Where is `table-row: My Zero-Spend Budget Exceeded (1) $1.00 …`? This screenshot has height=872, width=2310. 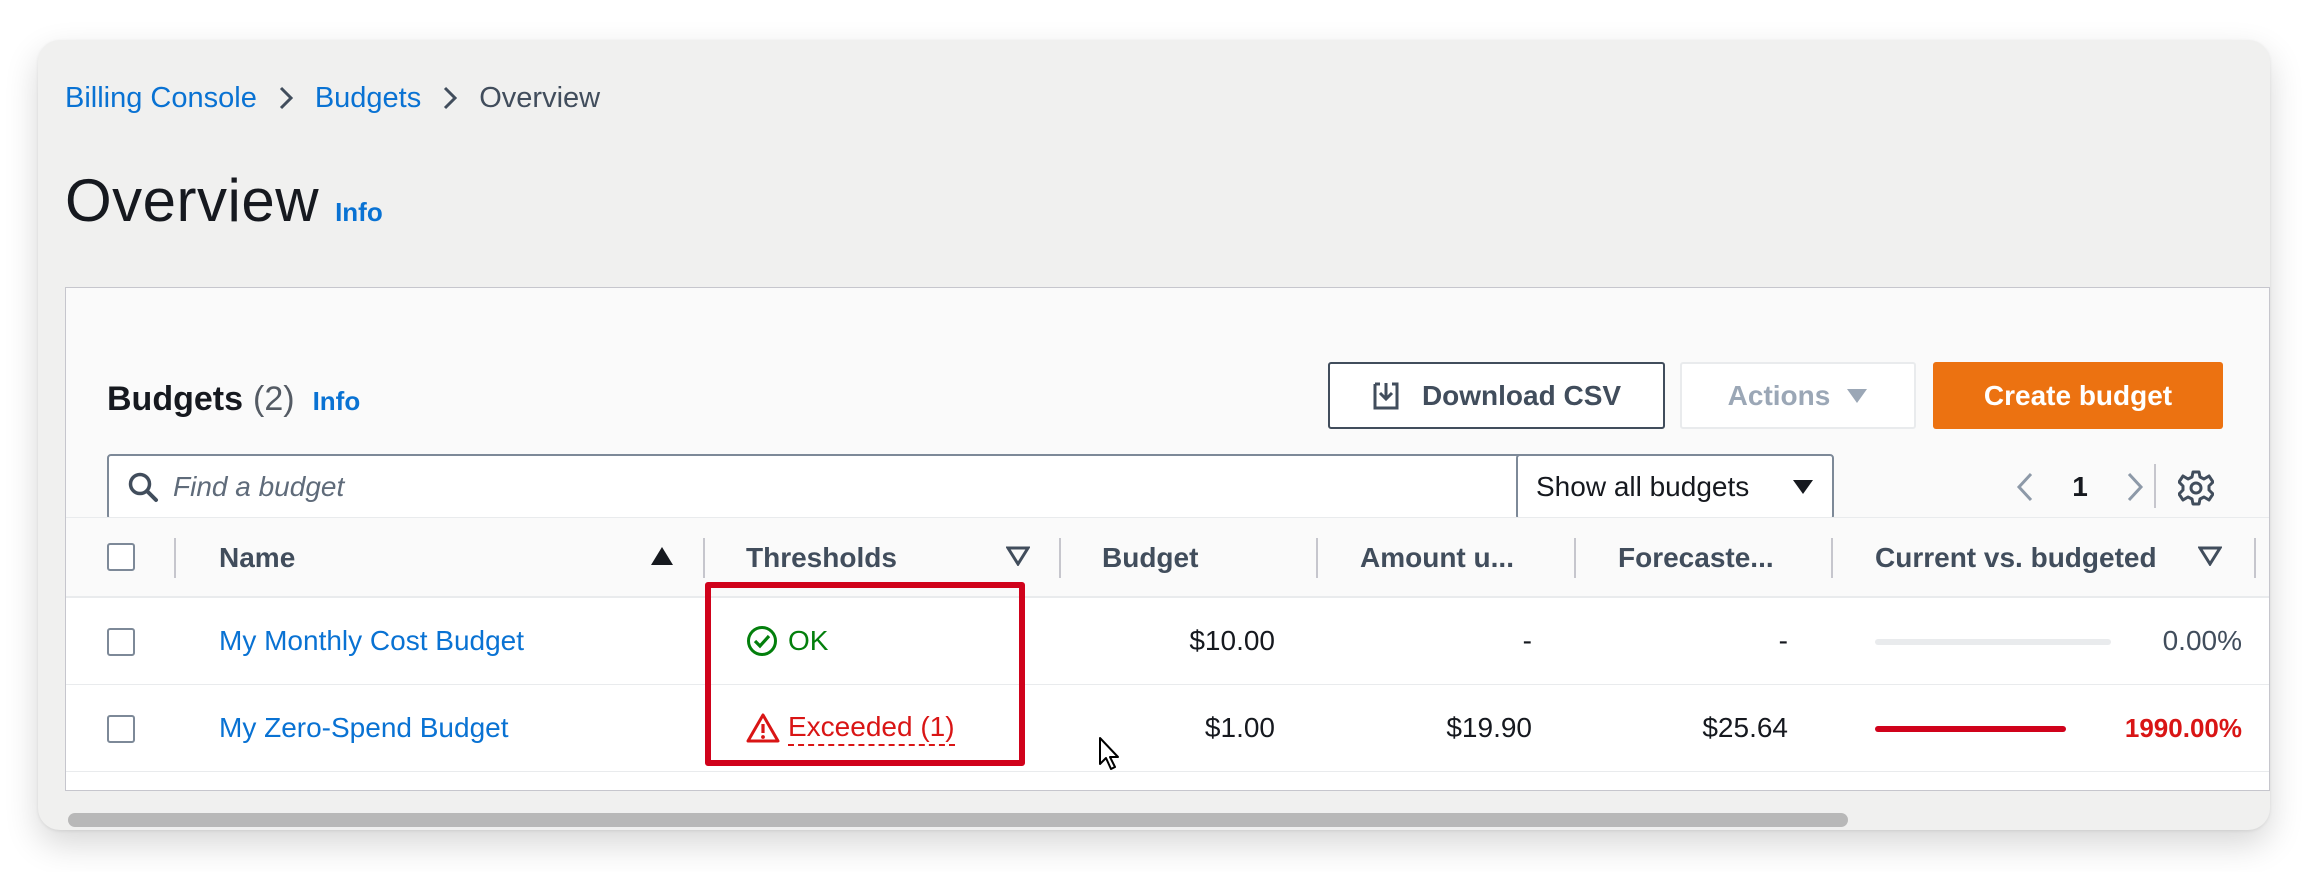 table-row: My Zero-Spend Budget Exceeded (1) $1.00 … is located at coordinates (1167, 728).